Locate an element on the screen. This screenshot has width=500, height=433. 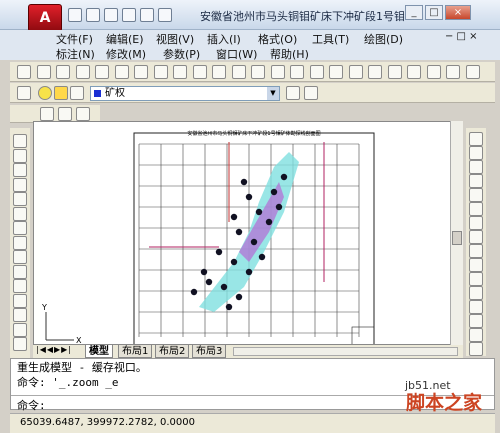
layer-dropdown: 矿权 ▼ is located at coordinates (185, 93).